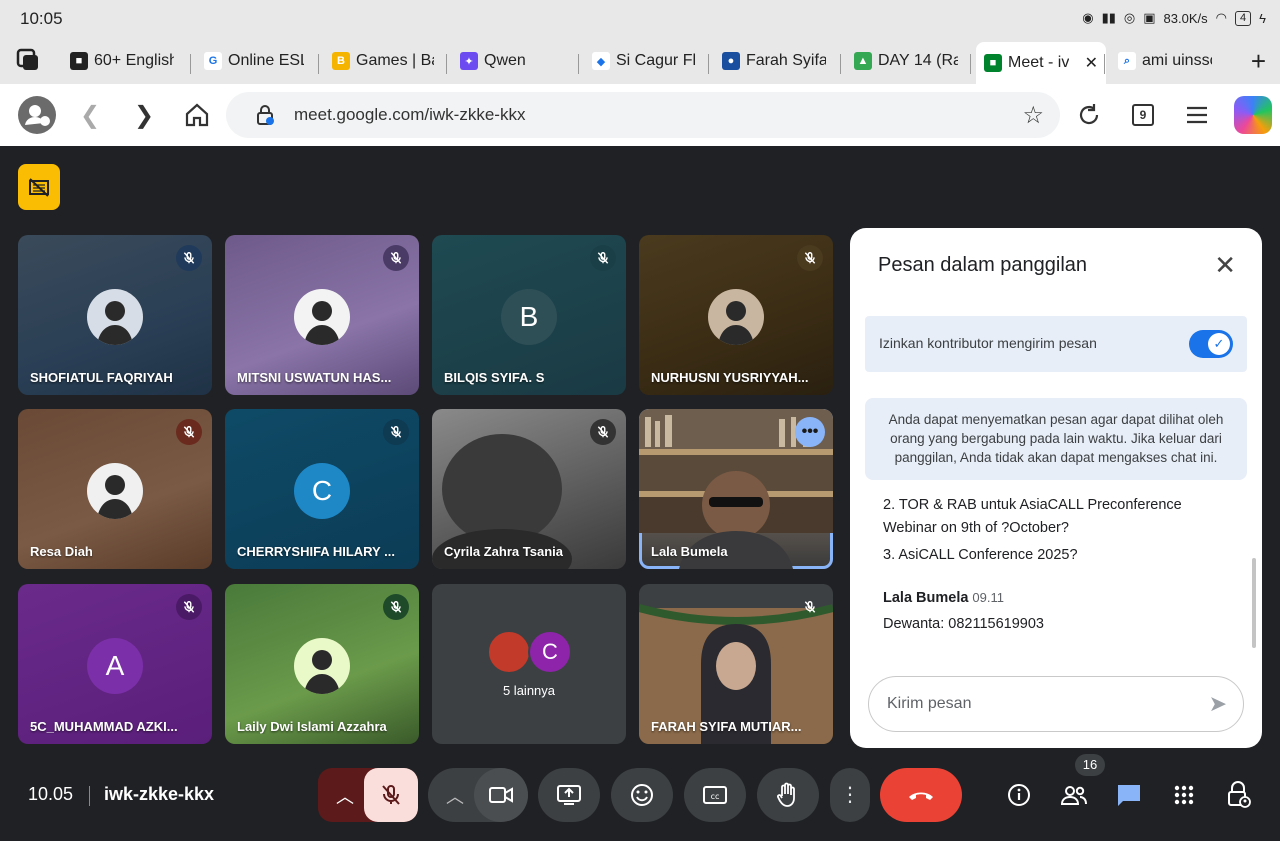 This screenshot has width=1280, height=841. I want to click on bookmark-star-icon: ☆, so click(1033, 115).